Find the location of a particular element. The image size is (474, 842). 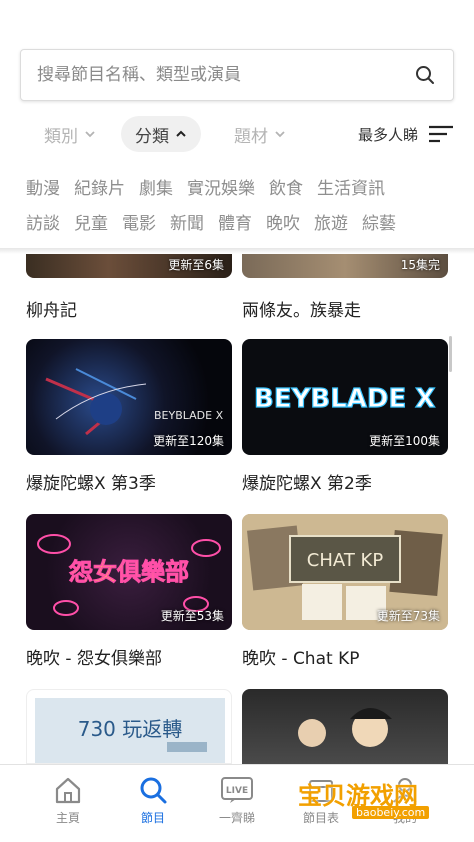

program-thumbnail: BEYBLADE X 更新至100集 is located at coordinates (345, 397).